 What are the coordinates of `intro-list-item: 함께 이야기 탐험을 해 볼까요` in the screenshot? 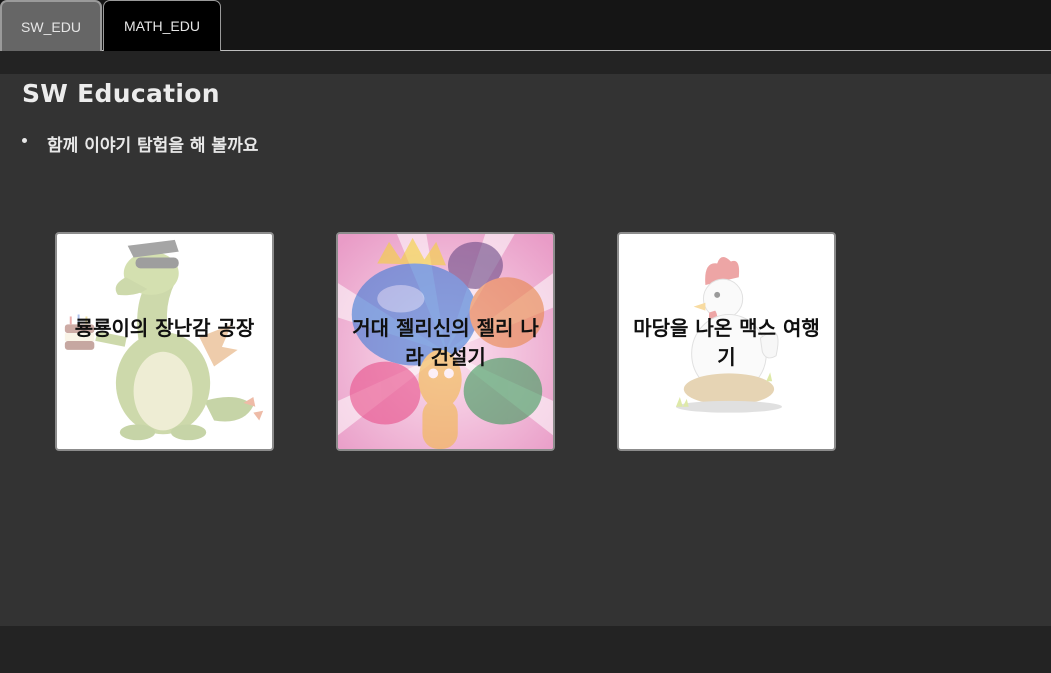 It's located at (140, 143).